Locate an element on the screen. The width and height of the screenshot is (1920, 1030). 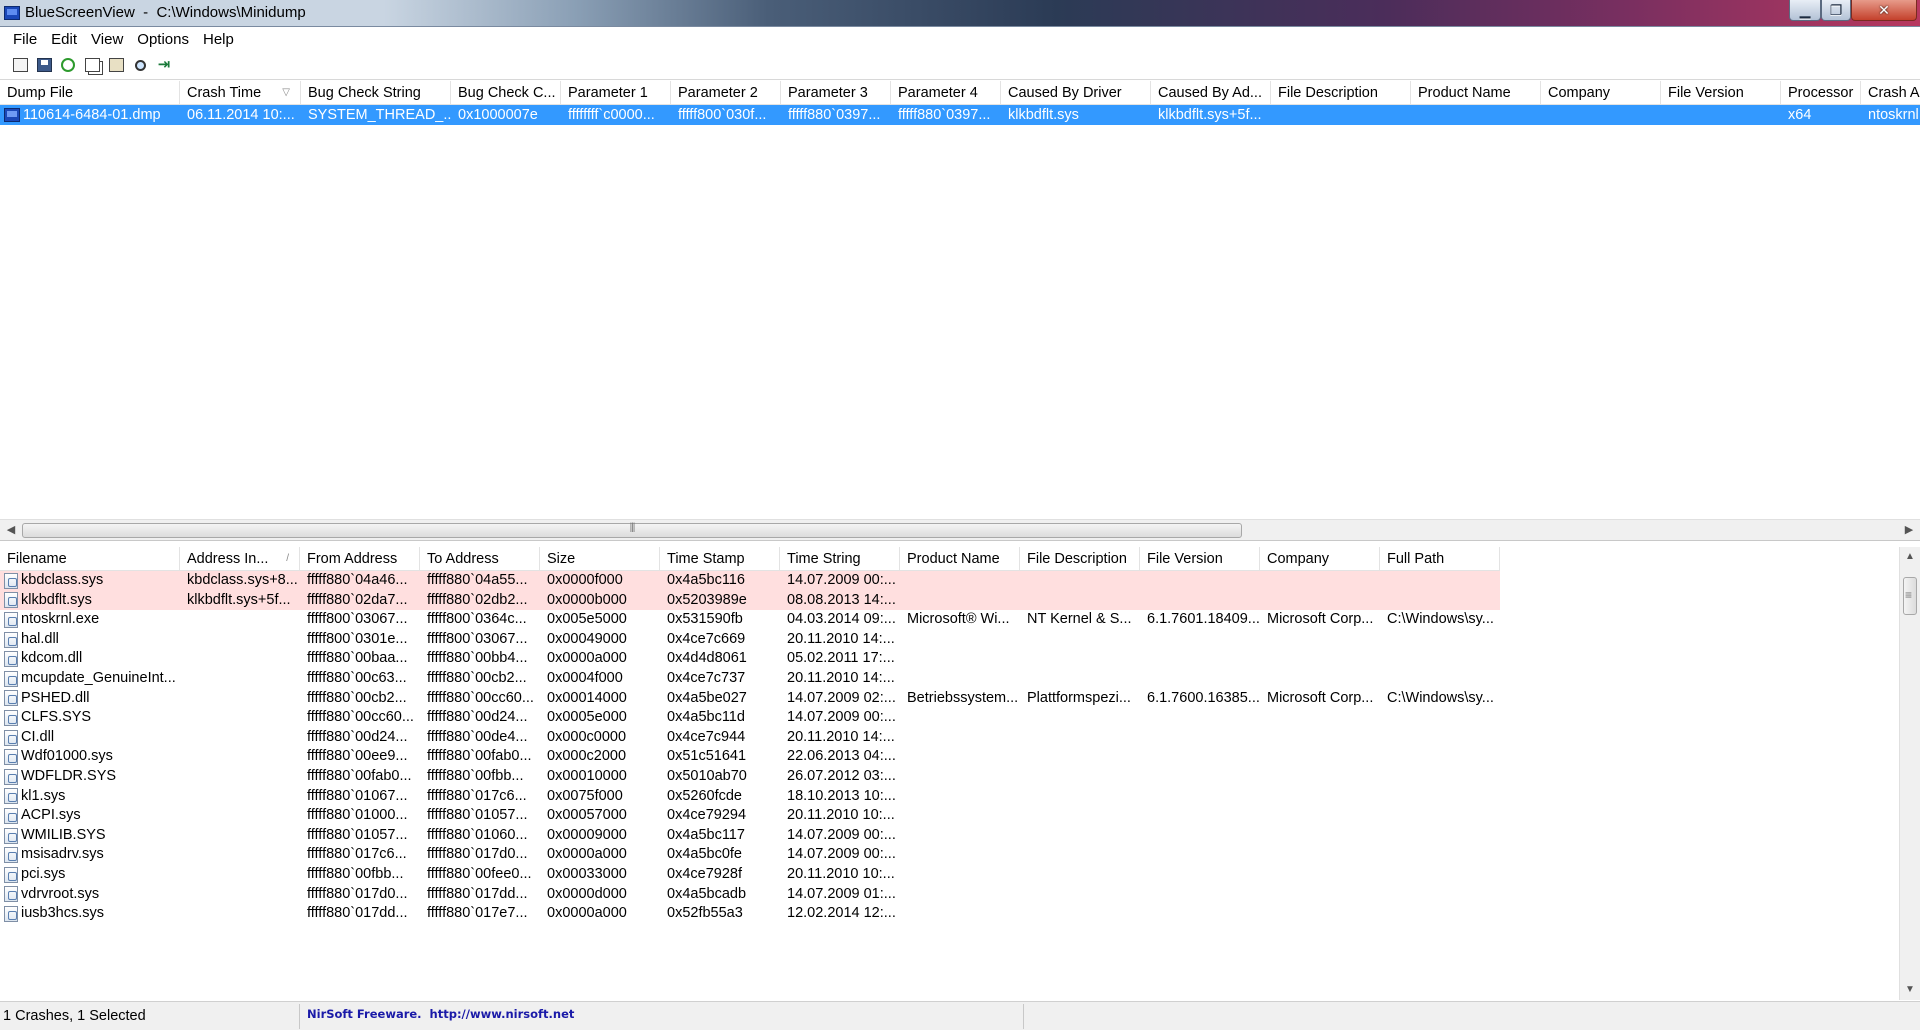
driver-cell: hal.dll is located at coordinates (90, 640).